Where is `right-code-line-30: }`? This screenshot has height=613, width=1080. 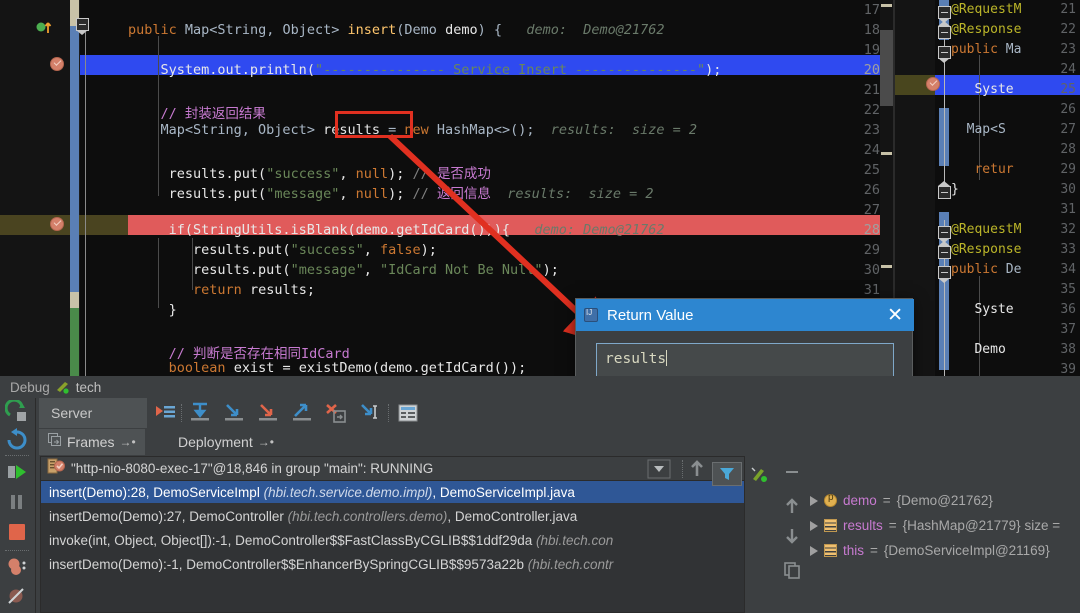
right-code-line-30: } is located at coordinates (955, 189).